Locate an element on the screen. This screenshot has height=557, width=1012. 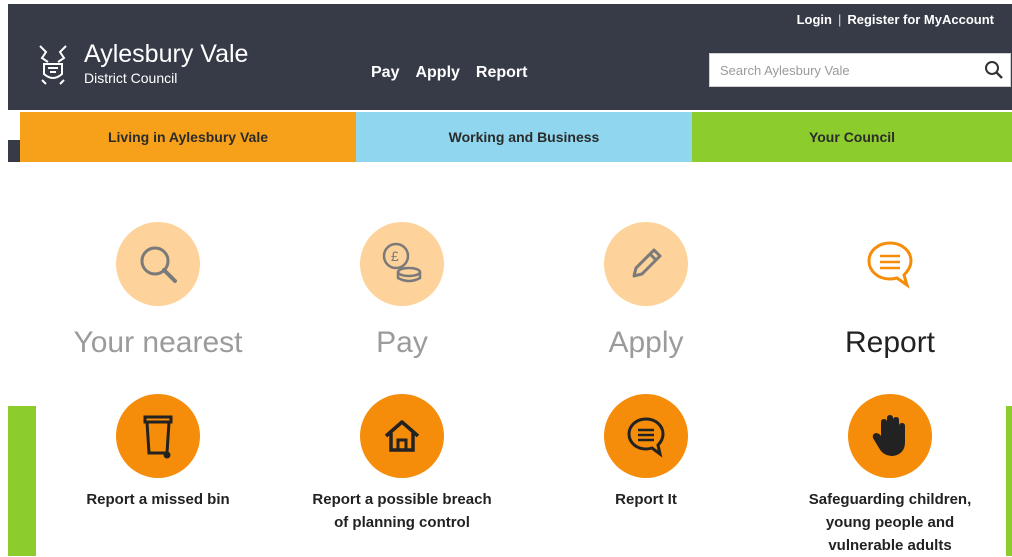
coins-icon: £ is located at coordinates (402, 262).